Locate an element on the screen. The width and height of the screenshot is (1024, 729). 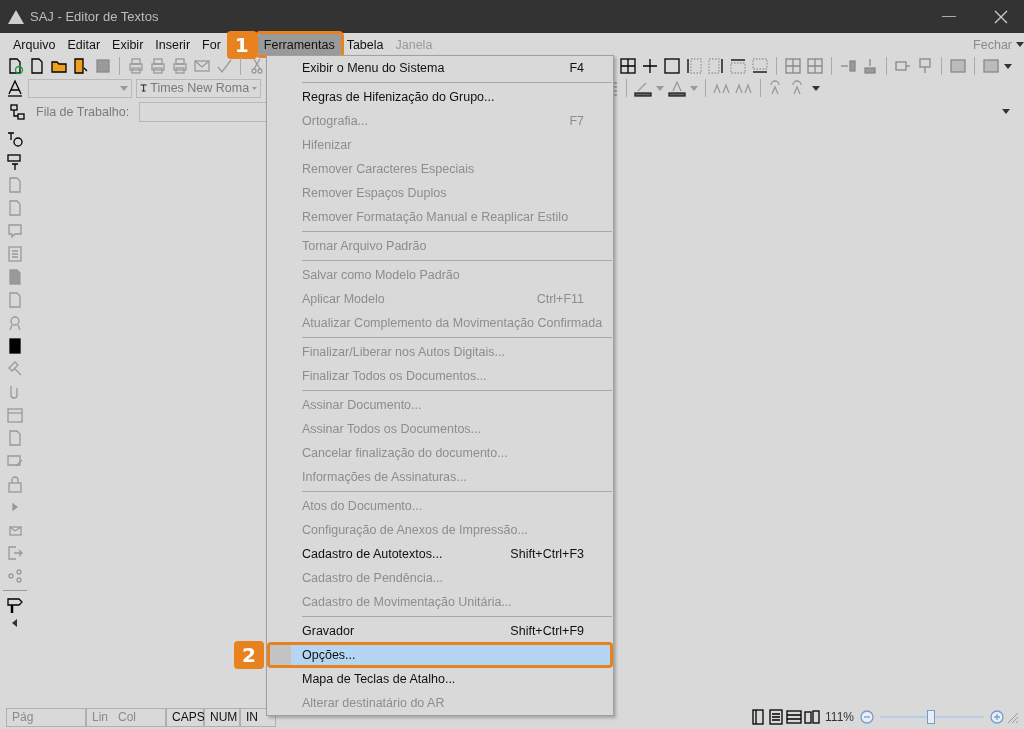
split-cells-icon is located at coordinates (815, 66).